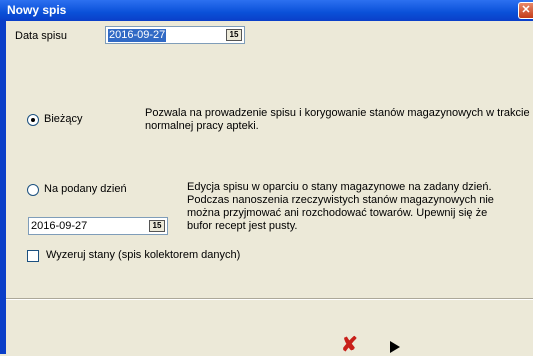 This screenshot has width=533, height=356. What do you see at coordinates (33, 256) in the screenshot?
I see `wyzeruj-stany-checkbox` at bounding box center [33, 256].